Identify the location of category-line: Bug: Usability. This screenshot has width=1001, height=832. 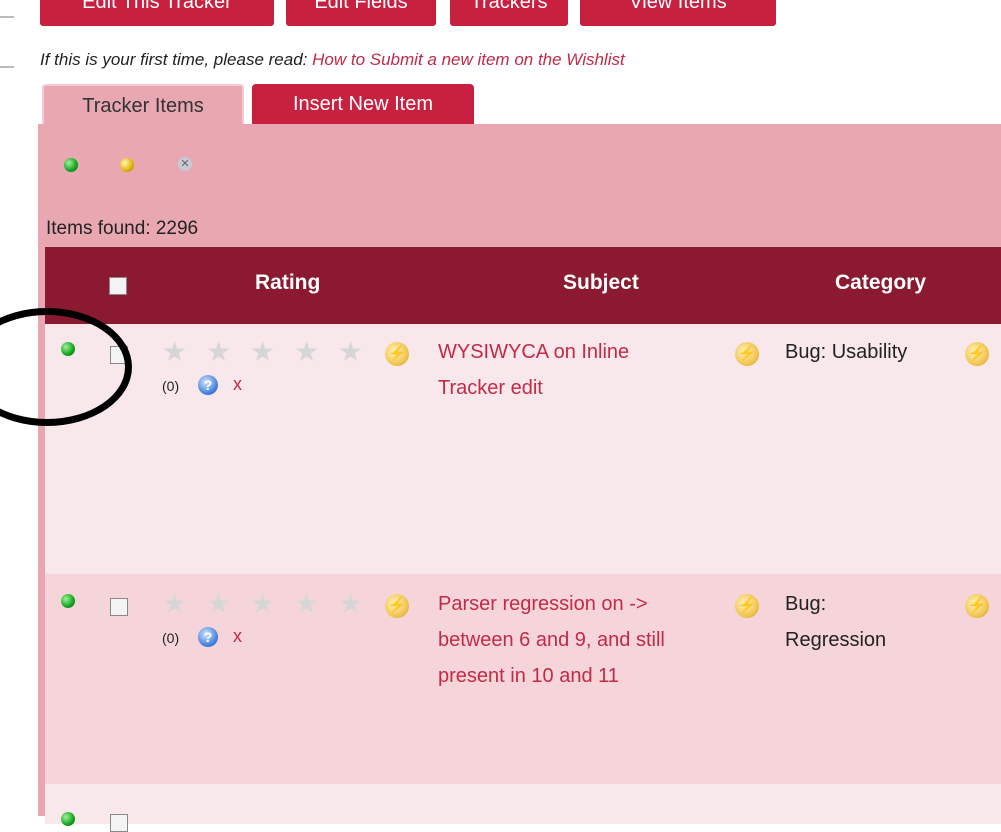
(846, 352).